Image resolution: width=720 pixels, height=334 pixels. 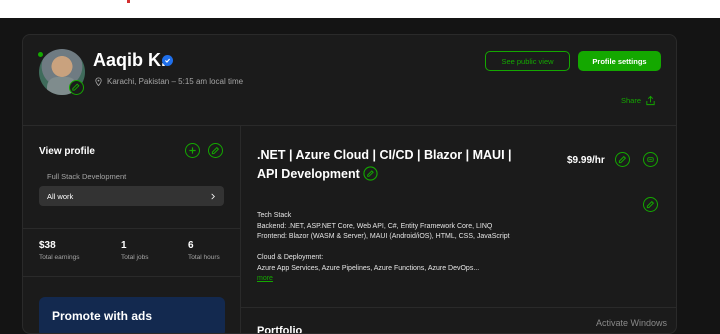 What do you see at coordinates (131, 196) in the screenshot?
I see `all-work-item: All work` at bounding box center [131, 196].